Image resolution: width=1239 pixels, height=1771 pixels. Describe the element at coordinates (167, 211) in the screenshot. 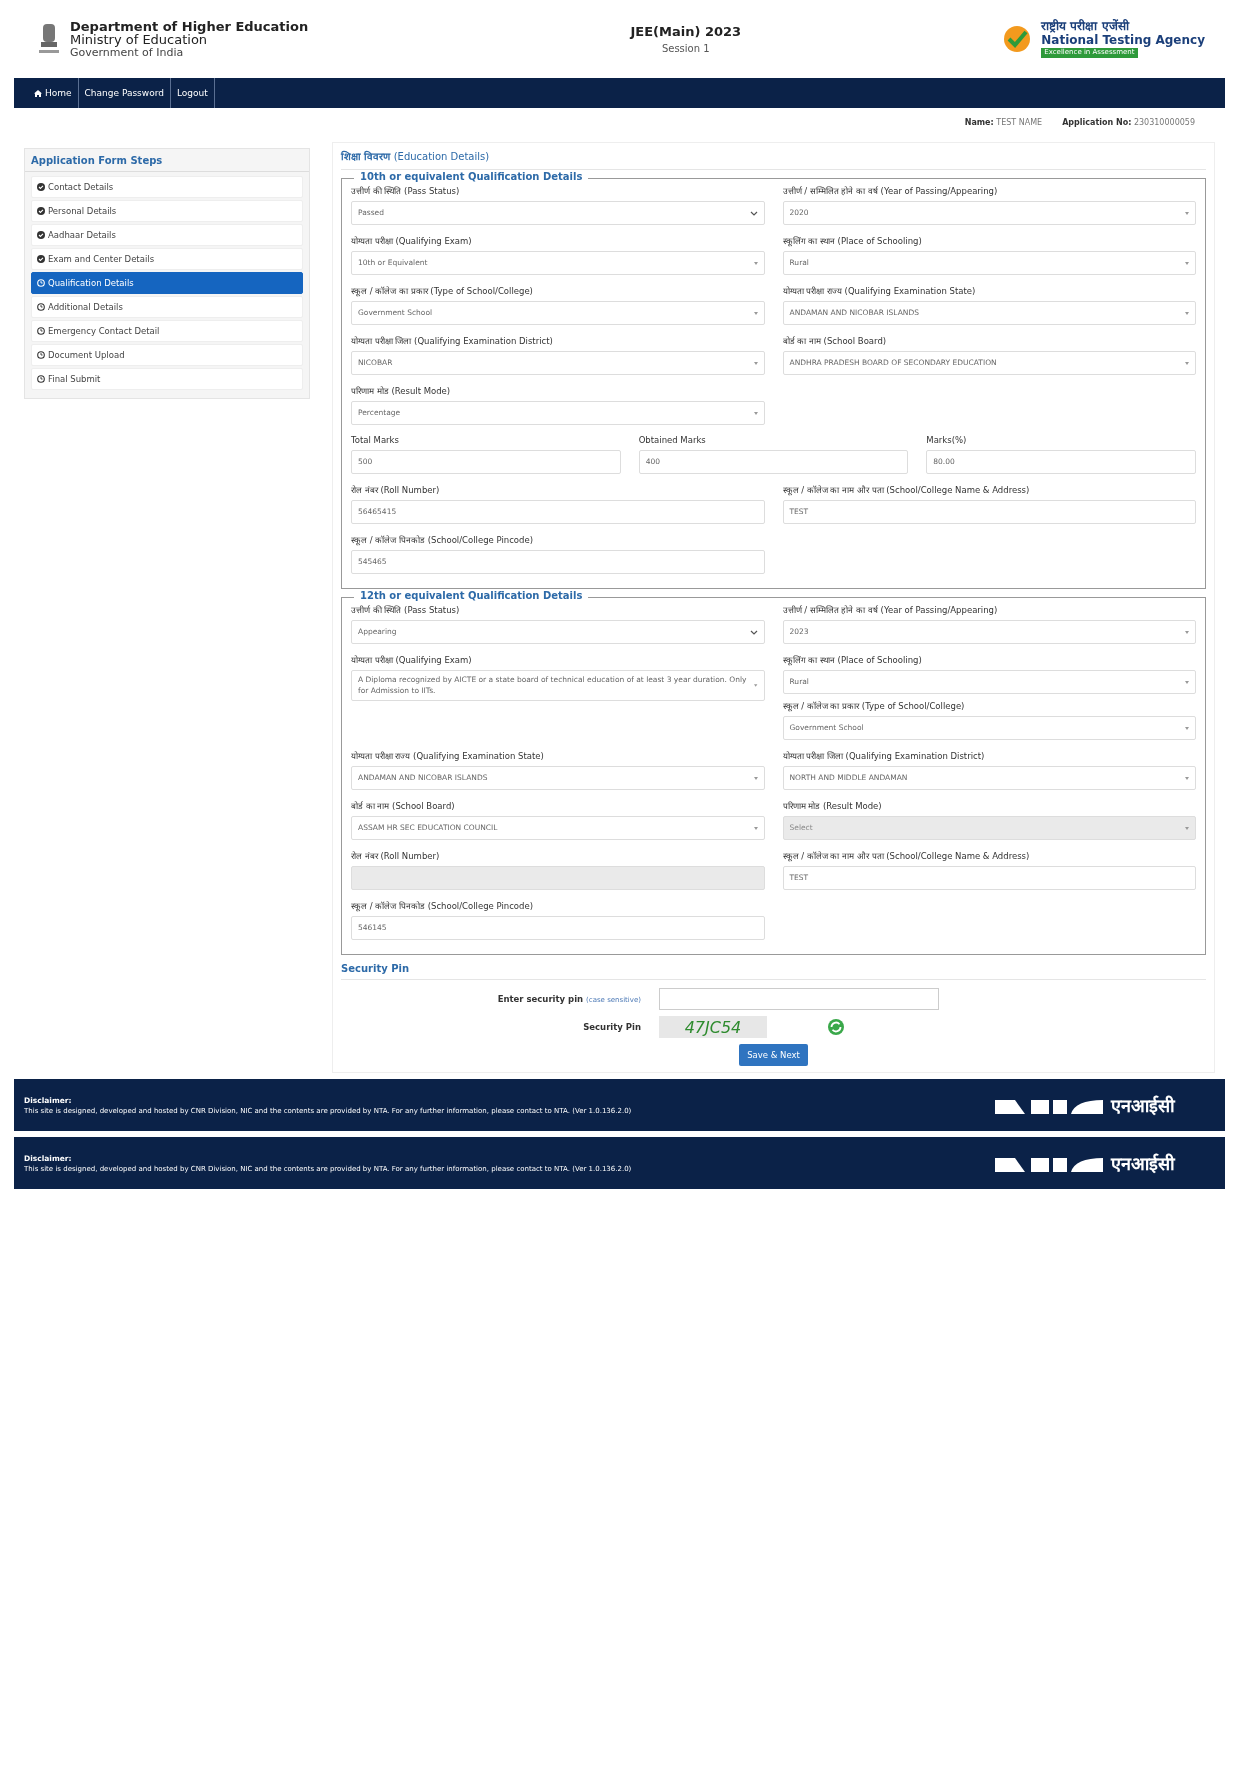

I see `step-item: Personal Details` at that location.